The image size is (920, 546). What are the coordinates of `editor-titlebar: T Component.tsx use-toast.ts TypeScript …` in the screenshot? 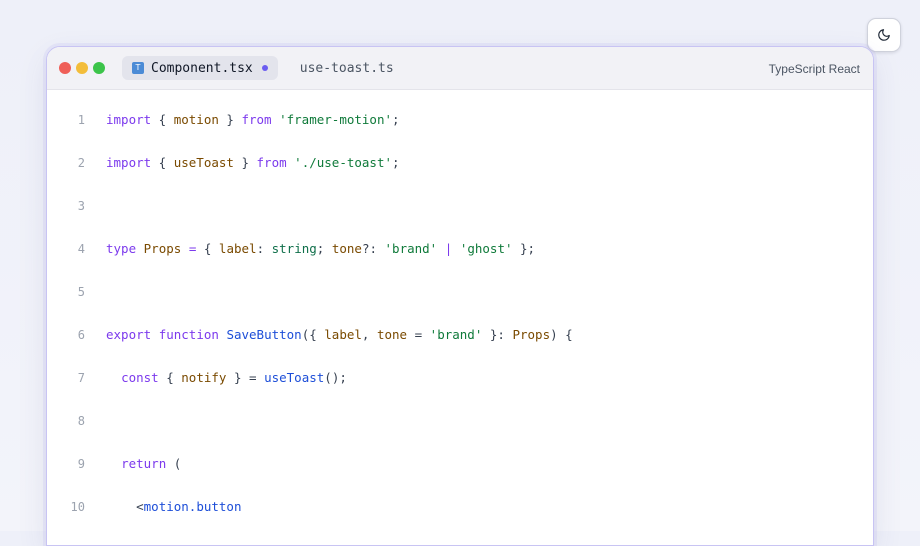 It's located at (460, 68).